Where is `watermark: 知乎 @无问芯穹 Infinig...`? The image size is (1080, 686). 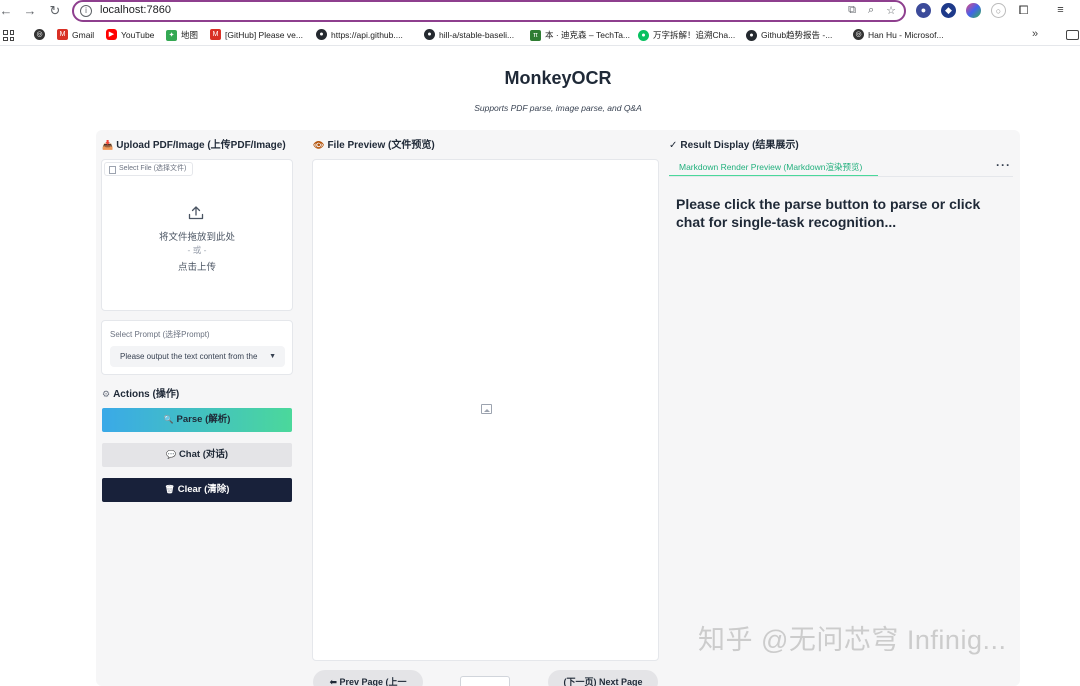 watermark: 知乎 @无问芯穹 Infinig... is located at coordinates (852, 640).